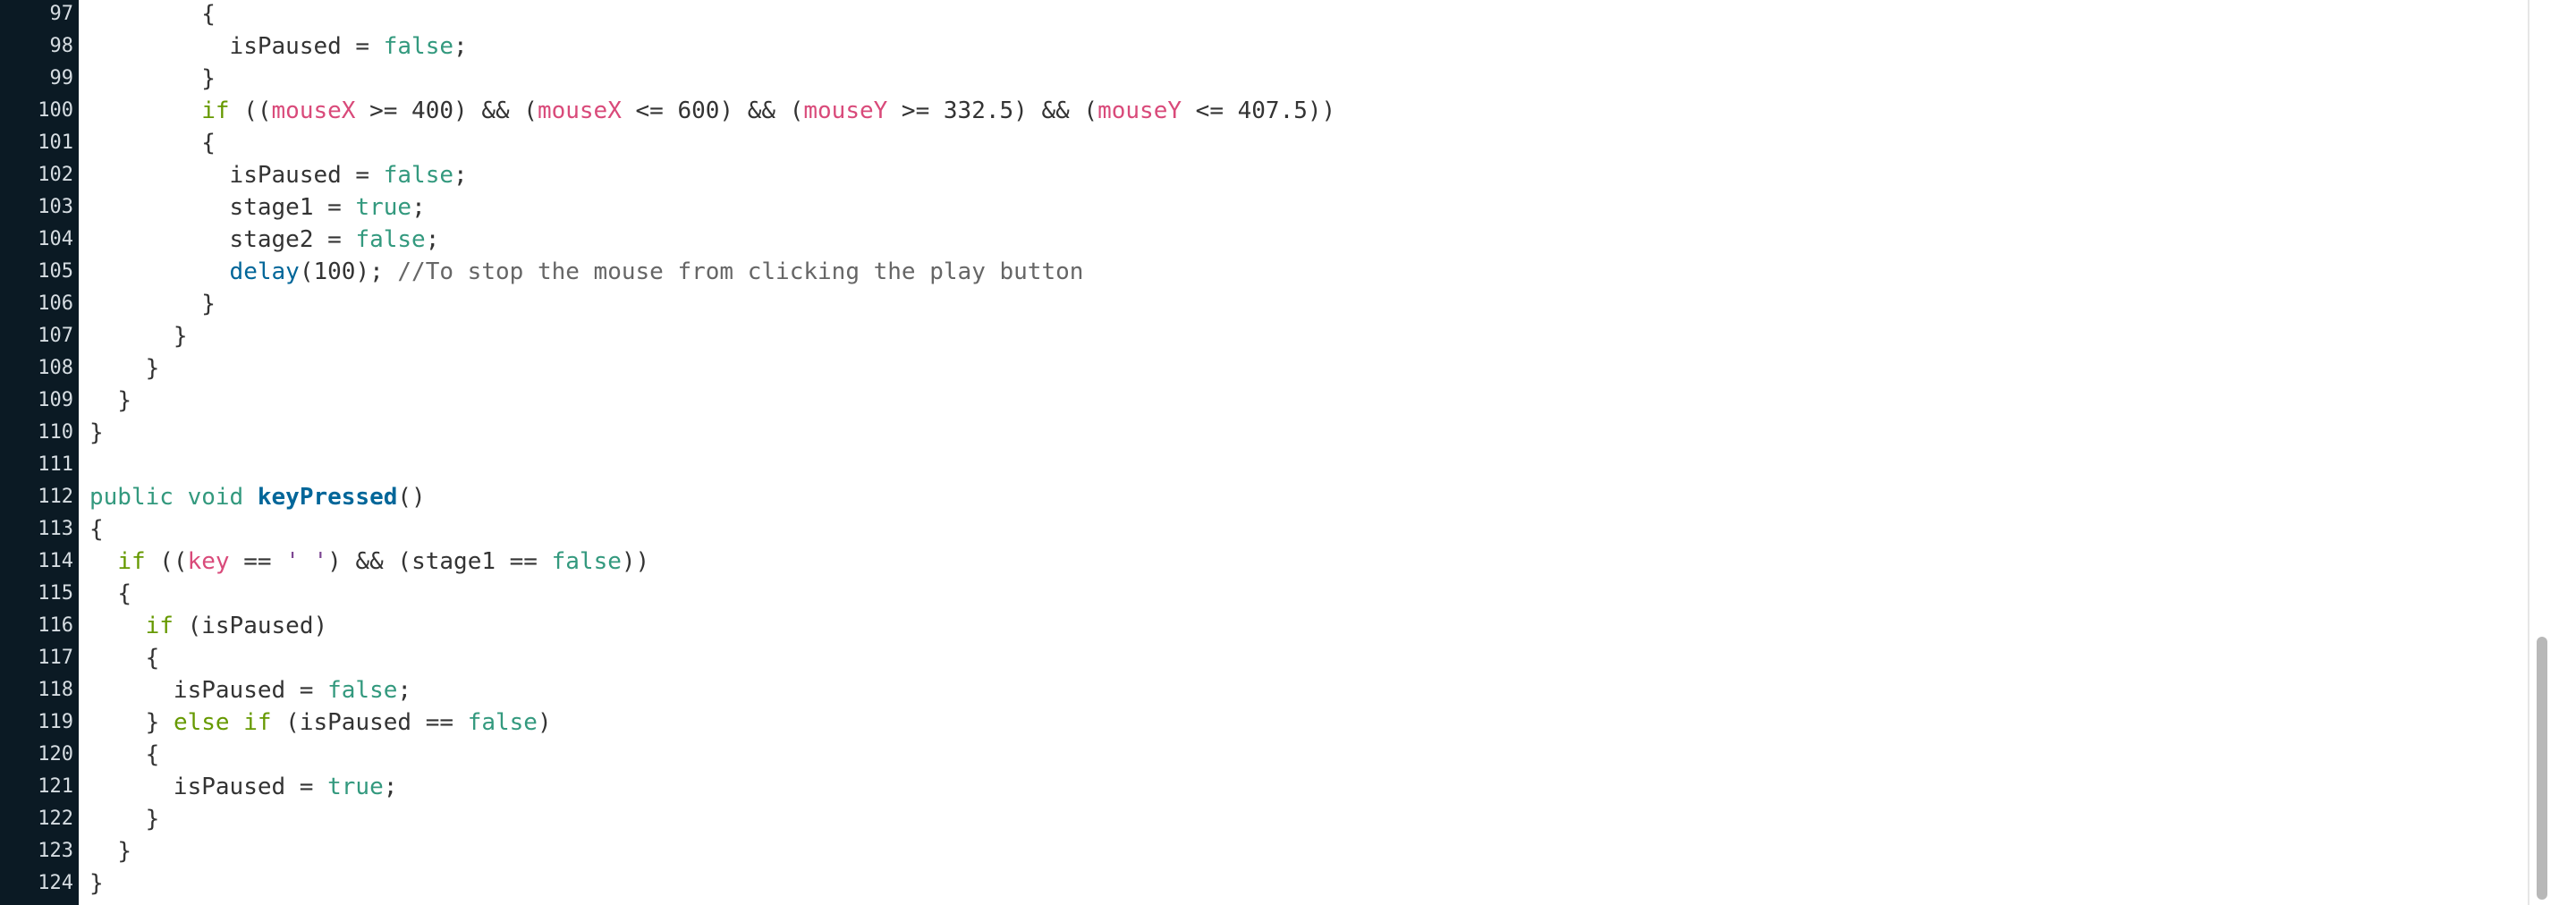 This screenshot has height=905, width=2576. Describe the element at coordinates (61, 78) in the screenshot. I see `line-number: 99` at that location.